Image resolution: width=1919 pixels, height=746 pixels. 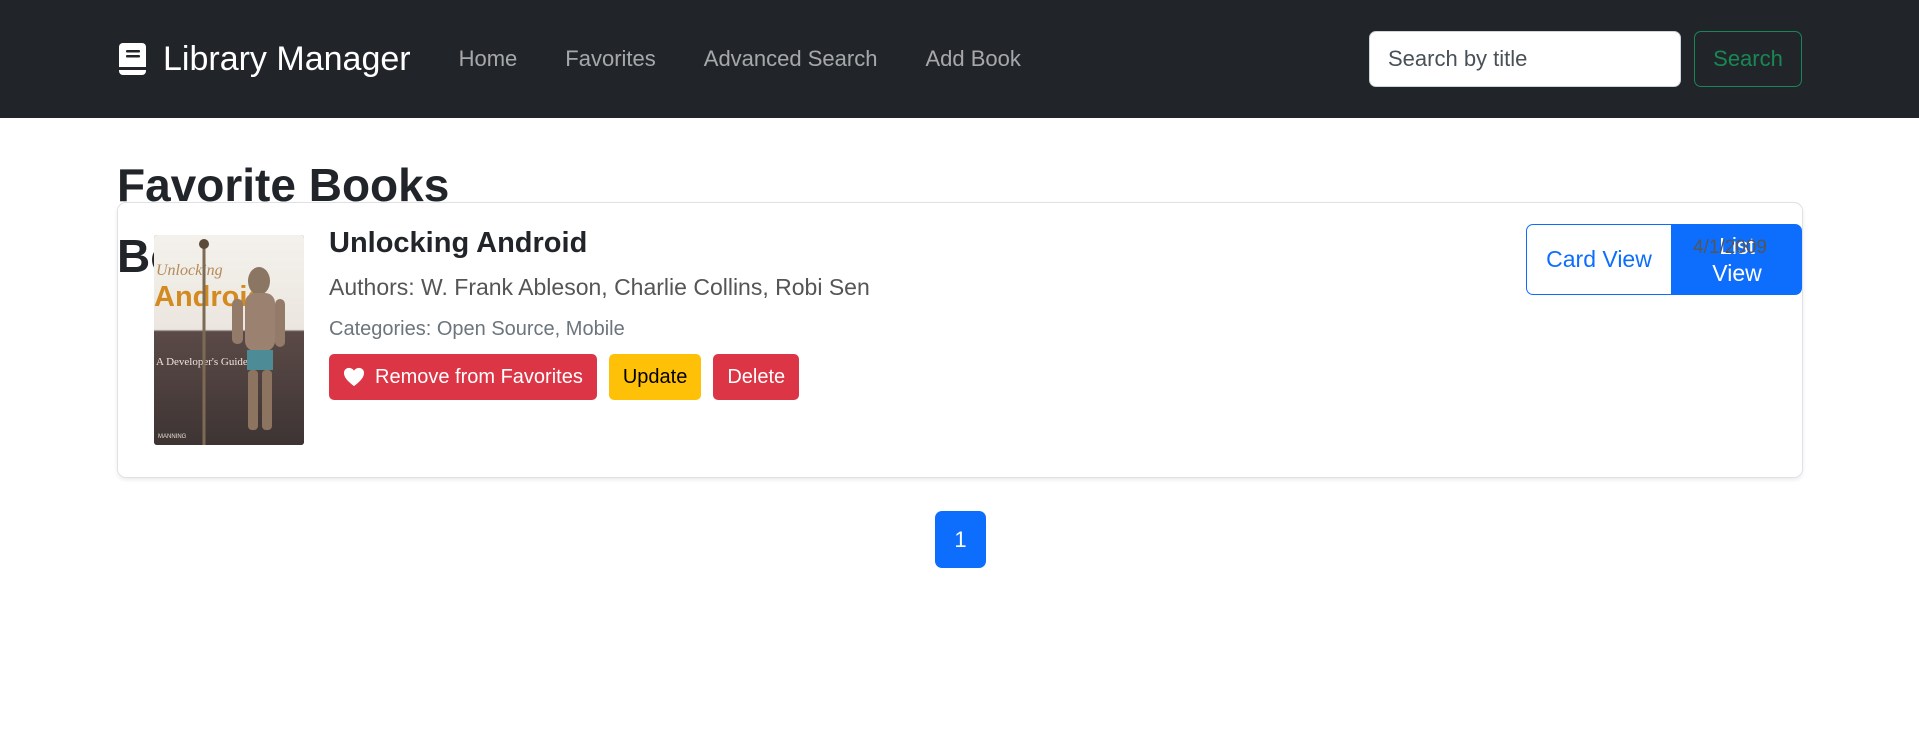 I want to click on nav-advanced-search: Advanced Search, so click(x=791, y=59).